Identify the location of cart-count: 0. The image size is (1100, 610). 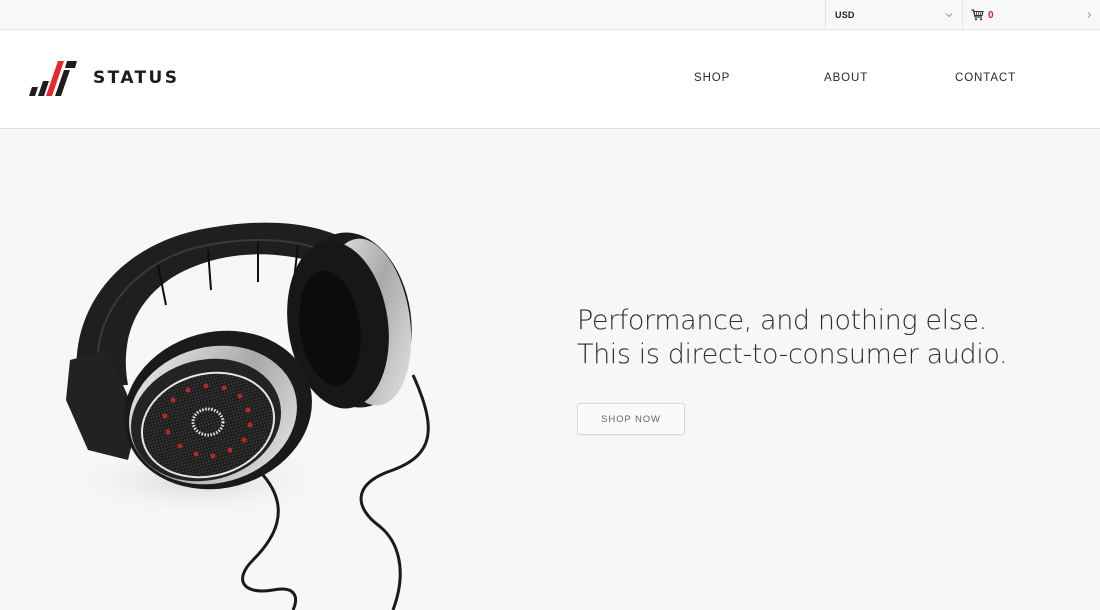
(991, 15).